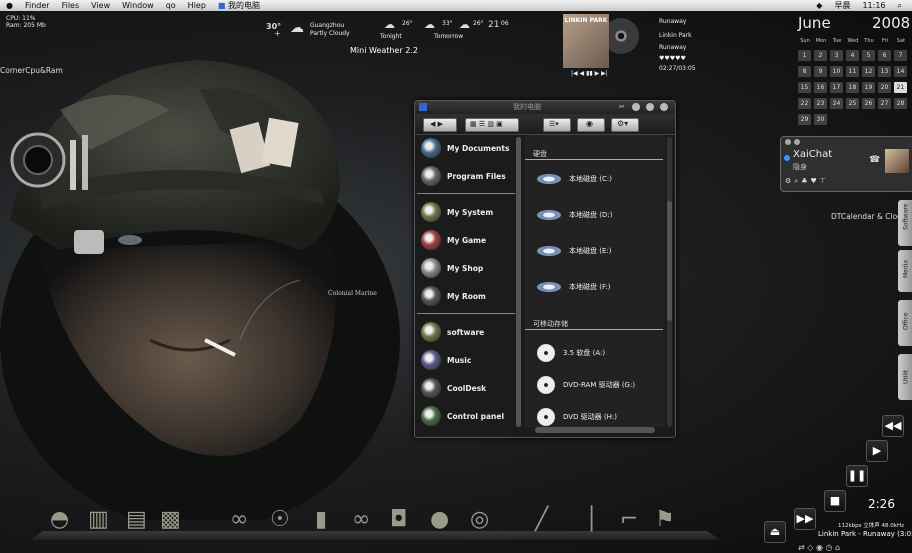 The image size is (912, 553). What do you see at coordinates (852, 103) in the screenshot?
I see `calendar-day: 25` at bounding box center [852, 103].